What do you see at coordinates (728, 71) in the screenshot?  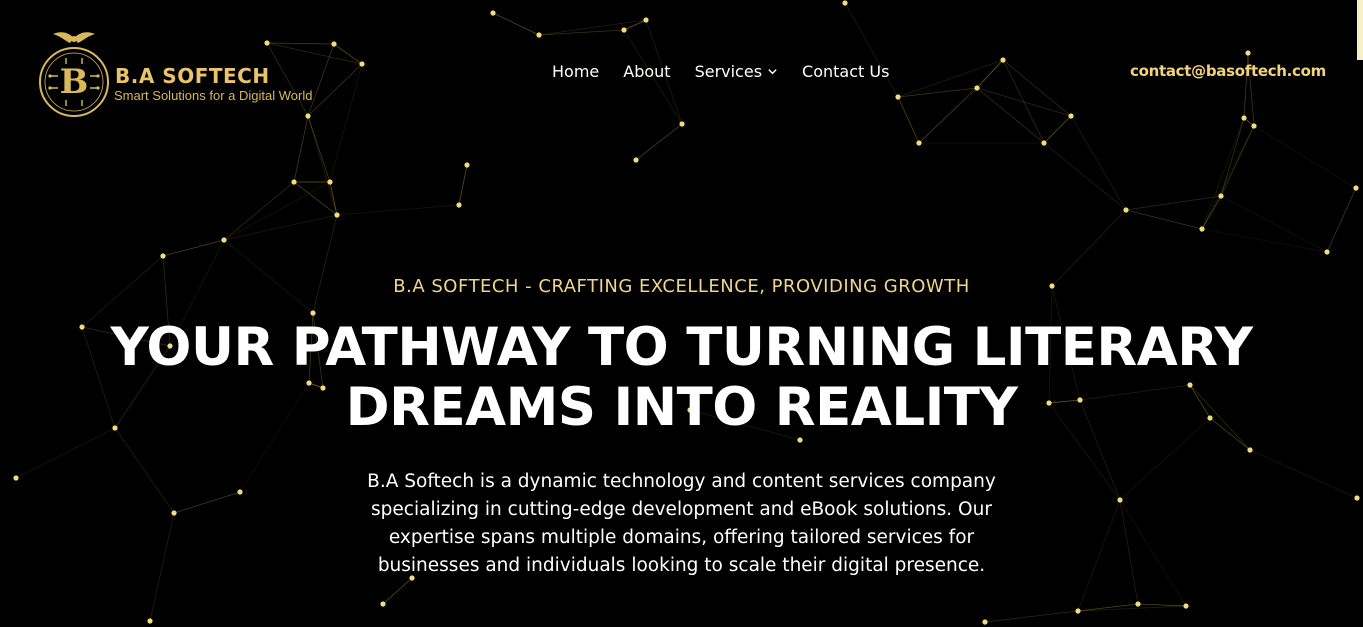 I see `nav-services-label: Services` at bounding box center [728, 71].